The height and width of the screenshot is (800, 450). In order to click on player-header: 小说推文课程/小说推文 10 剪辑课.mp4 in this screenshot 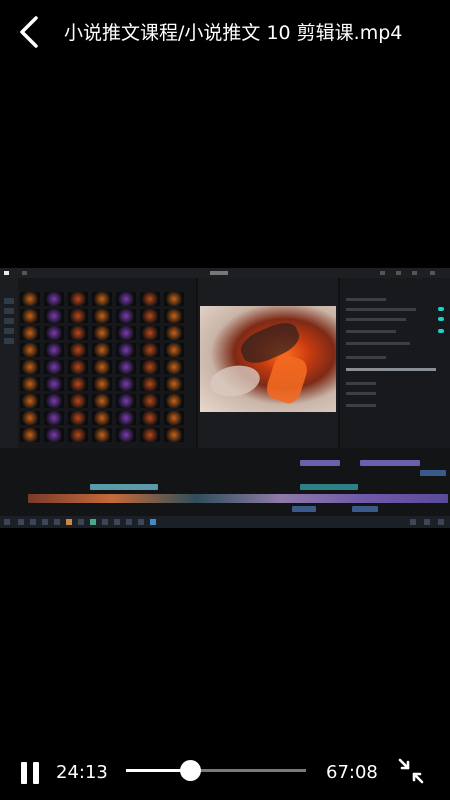, I will do `click(225, 33)`.